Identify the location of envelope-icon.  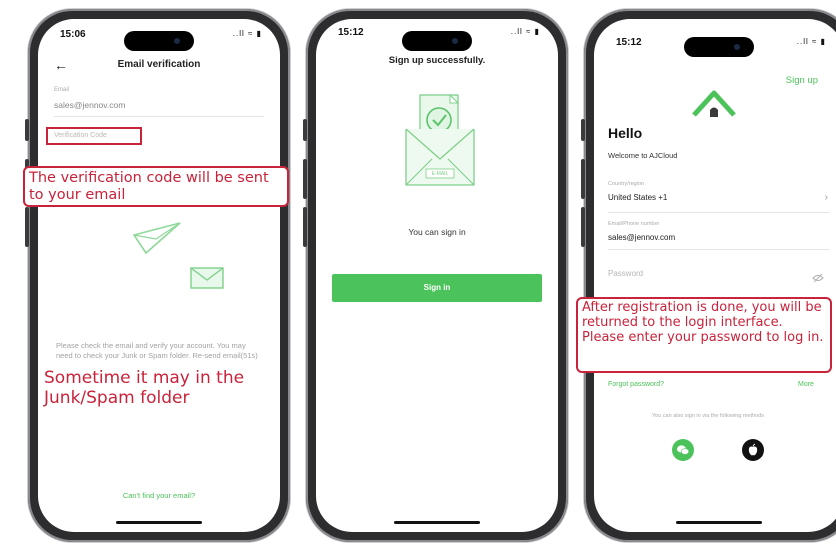
(207, 278).